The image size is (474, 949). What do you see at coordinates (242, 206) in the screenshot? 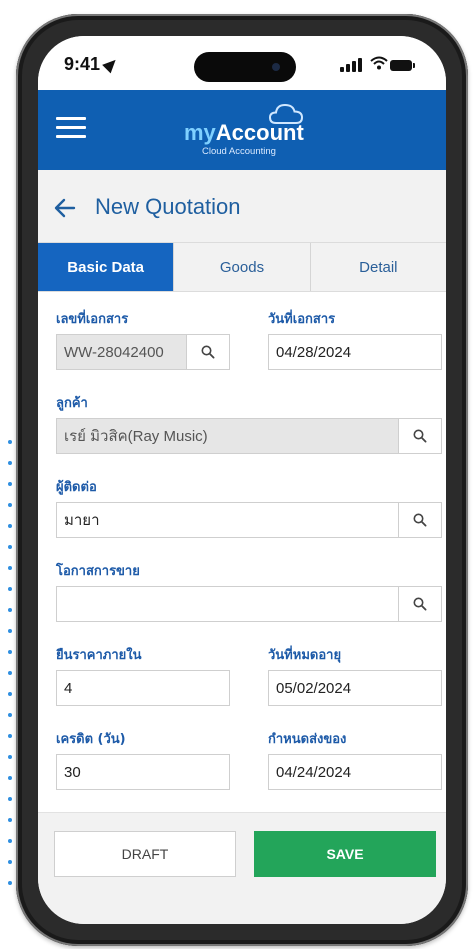
I see `page-title-bar: New Quotation` at bounding box center [242, 206].